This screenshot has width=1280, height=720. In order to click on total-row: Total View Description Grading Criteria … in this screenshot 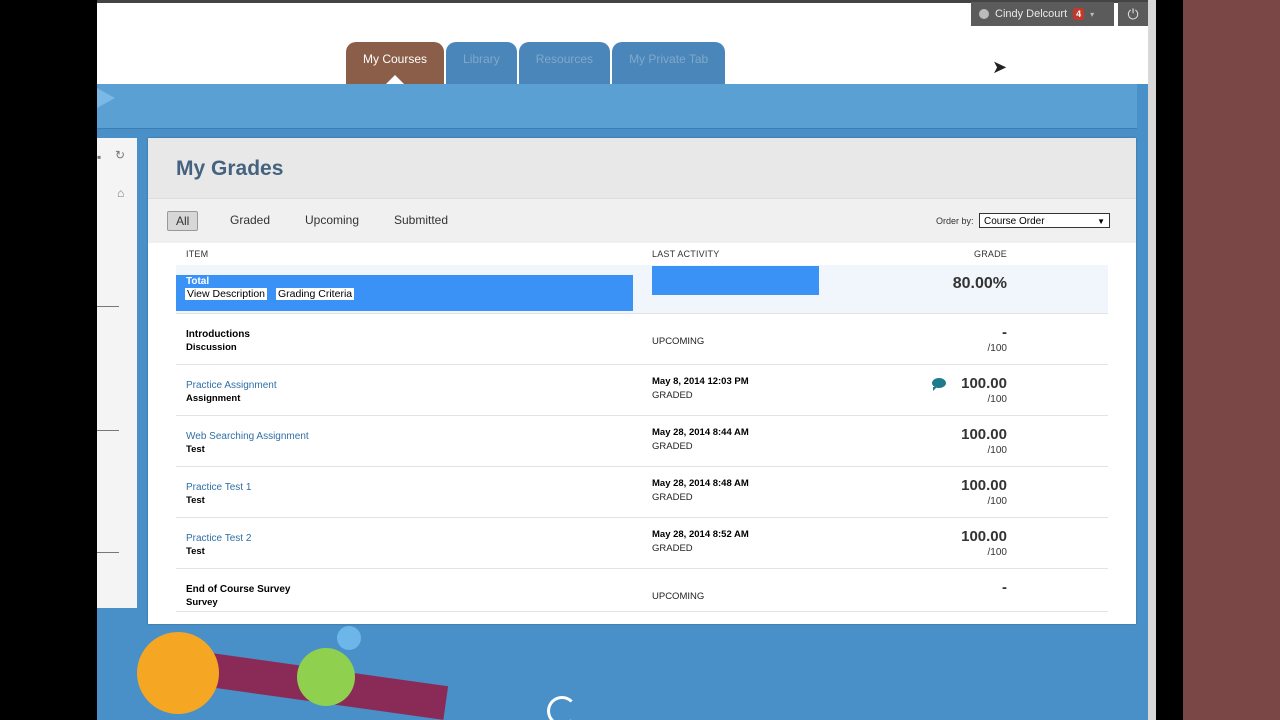, I will do `click(642, 289)`.